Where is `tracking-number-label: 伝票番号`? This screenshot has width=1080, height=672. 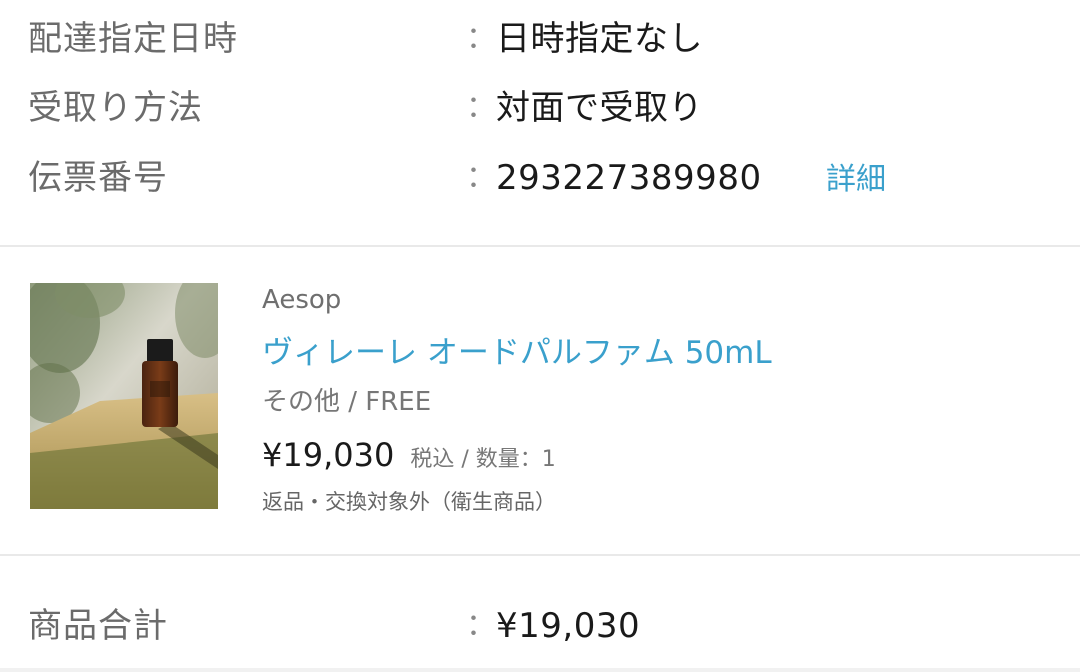
tracking-number-label: 伝票番号 is located at coordinates (98, 178).